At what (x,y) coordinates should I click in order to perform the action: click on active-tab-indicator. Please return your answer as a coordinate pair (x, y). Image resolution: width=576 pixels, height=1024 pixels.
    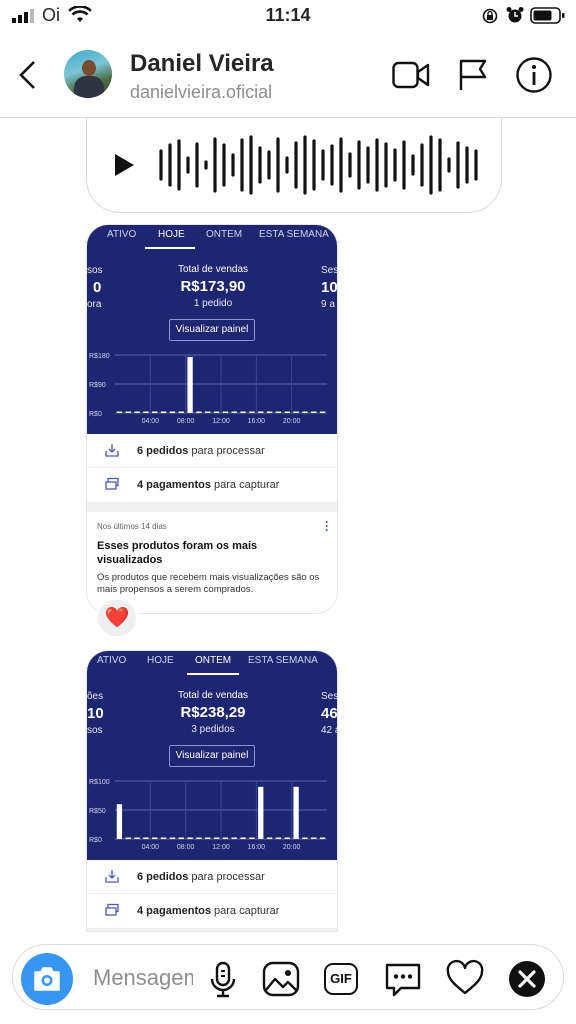
    Looking at the image, I should click on (170, 248).